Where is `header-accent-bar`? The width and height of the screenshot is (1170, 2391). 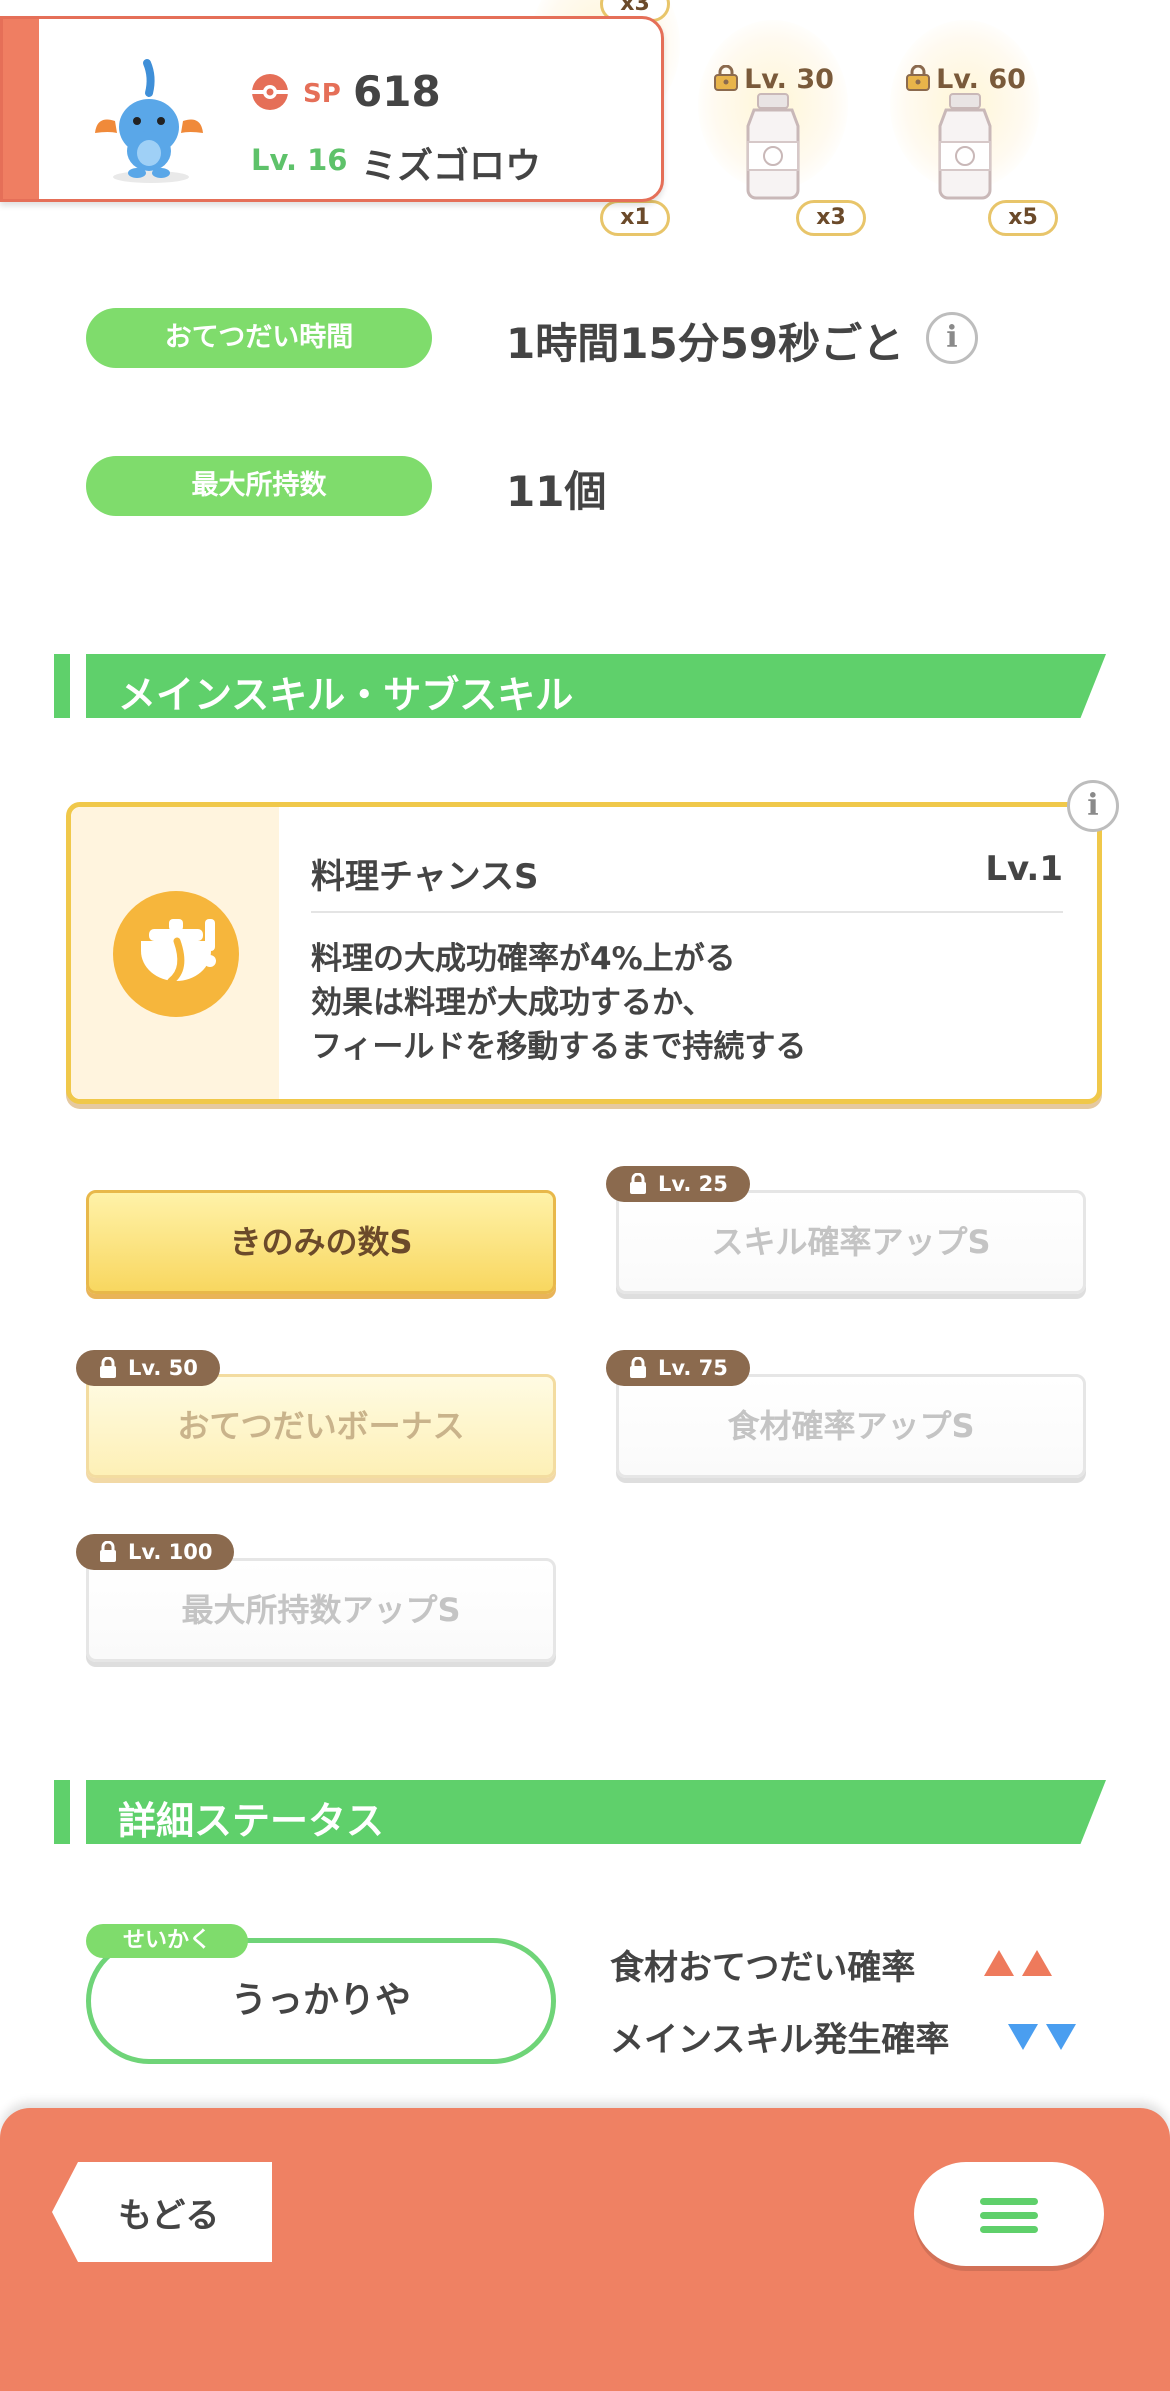
header-accent-bar is located at coordinates (21, 109).